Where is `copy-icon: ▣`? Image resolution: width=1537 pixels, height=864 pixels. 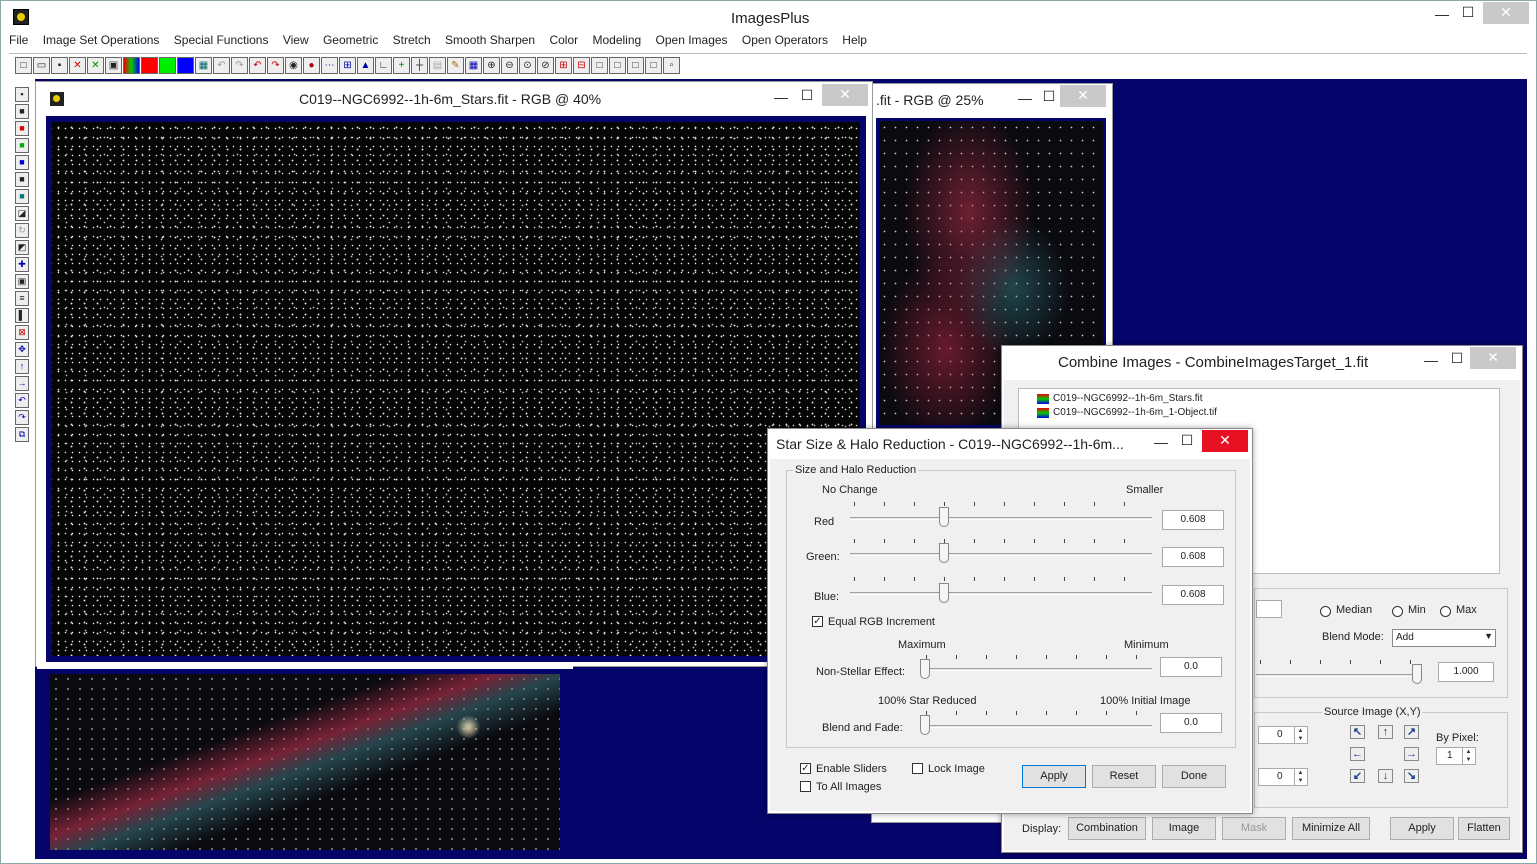 copy-icon: ▣ is located at coordinates (113, 65).